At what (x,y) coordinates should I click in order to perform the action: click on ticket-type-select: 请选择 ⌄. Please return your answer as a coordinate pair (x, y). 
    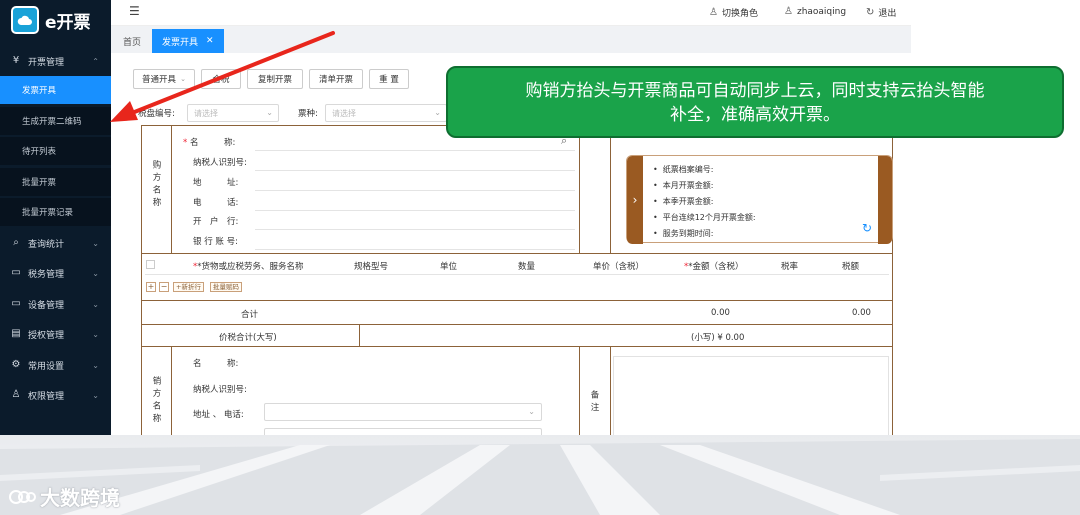
    Looking at the image, I should click on (386, 113).